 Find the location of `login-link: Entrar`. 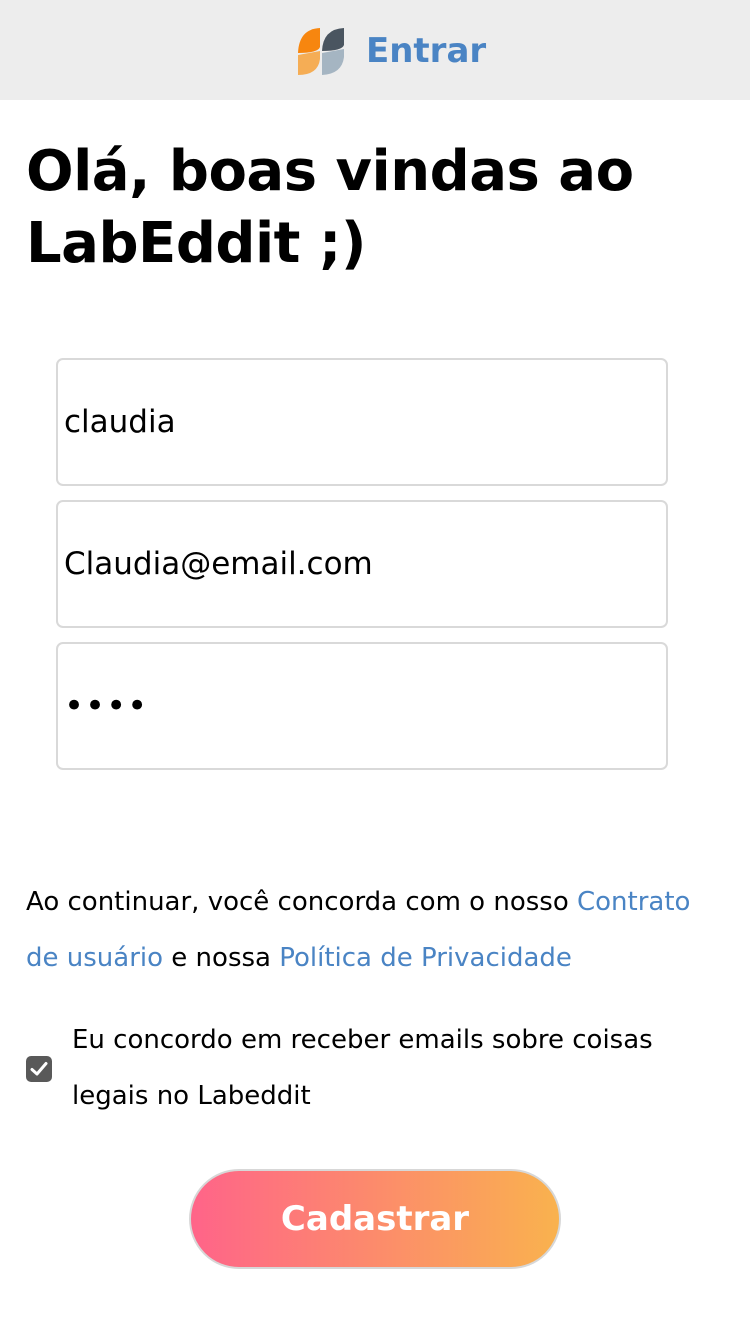

login-link: Entrar is located at coordinates (426, 51).